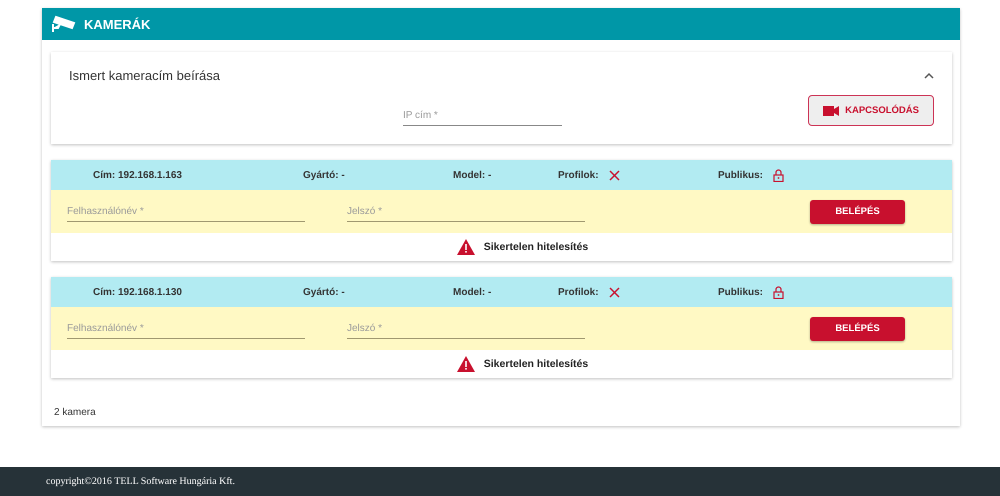 This screenshot has width=1000, height=496. What do you see at coordinates (138, 175) in the screenshot?
I see `camera-address: Cím: 192.168.1.163` at bounding box center [138, 175].